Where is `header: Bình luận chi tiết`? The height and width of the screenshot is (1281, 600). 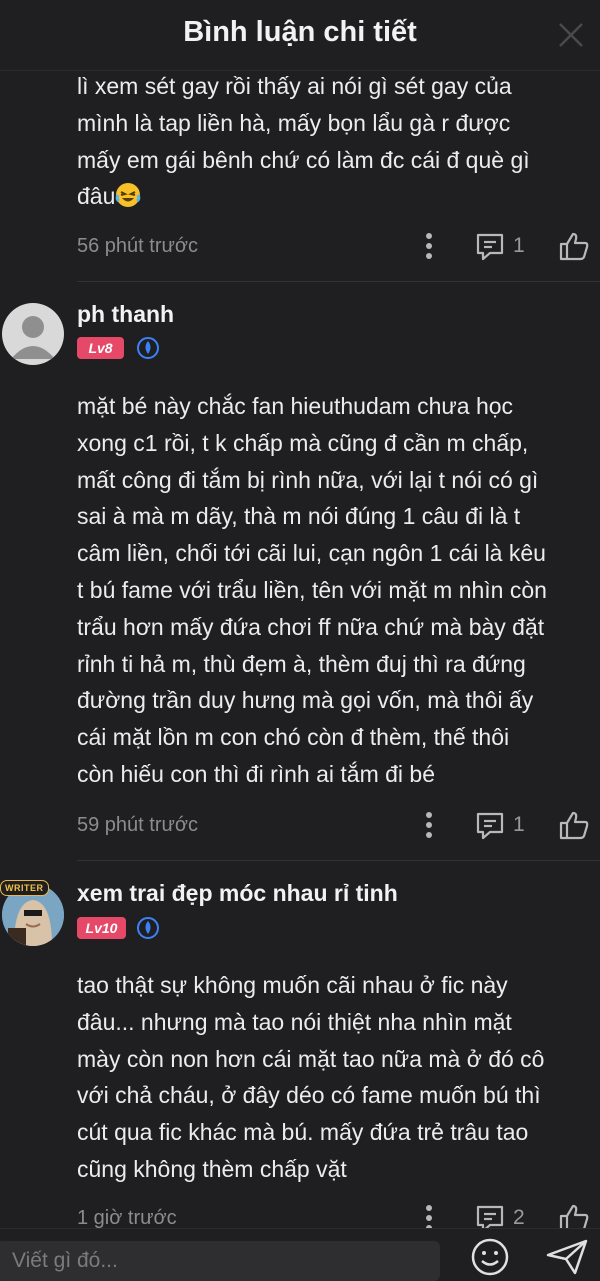 header: Bình luận chi tiết is located at coordinates (300, 35).